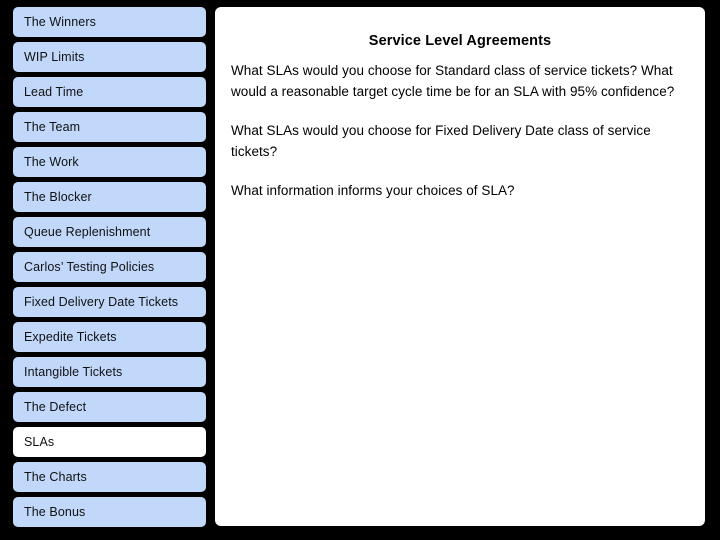 The height and width of the screenshot is (540, 720). I want to click on sidebar-item-the-defect: The Defect, so click(109, 407).